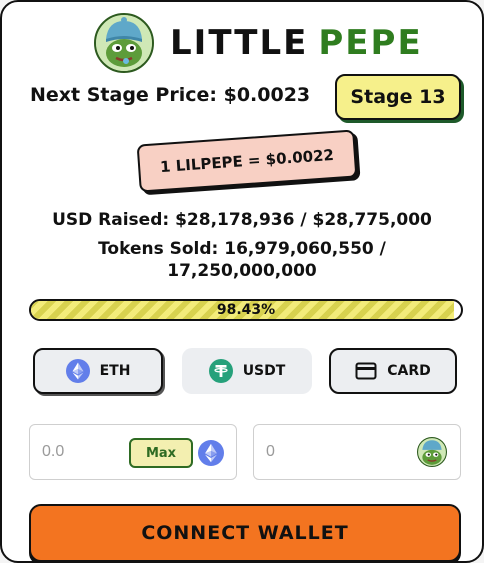 The width and height of the screenshot is (484, 563). What do you see at coordinates (239, 43) in the screenshot?
I see `brand-title-part1: LITTLE` at bounding box center [239, 43].